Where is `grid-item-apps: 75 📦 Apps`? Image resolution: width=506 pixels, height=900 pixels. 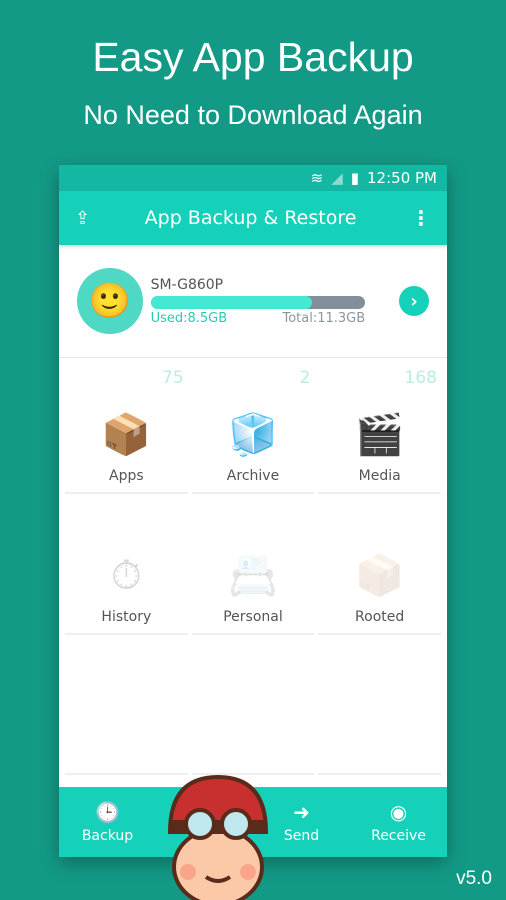
grid-item-apps: 75 📦 Apps is located at coordinates (126, 429).